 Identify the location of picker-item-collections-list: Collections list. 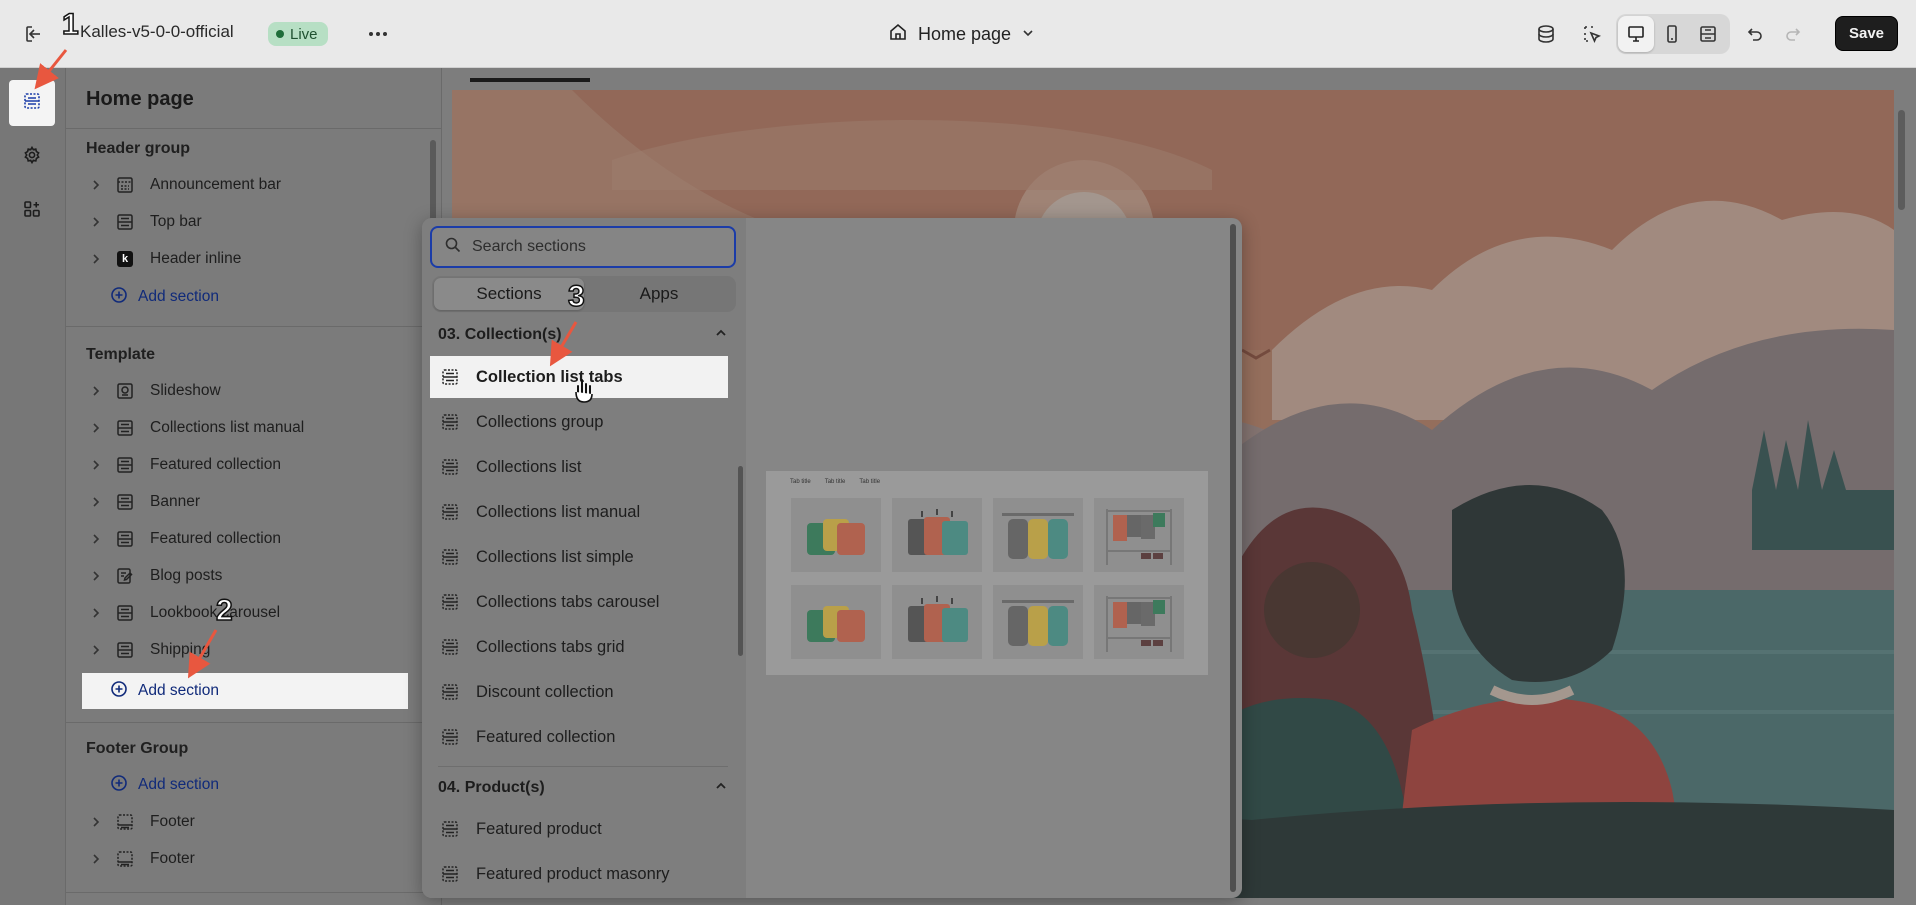
(579, 467).